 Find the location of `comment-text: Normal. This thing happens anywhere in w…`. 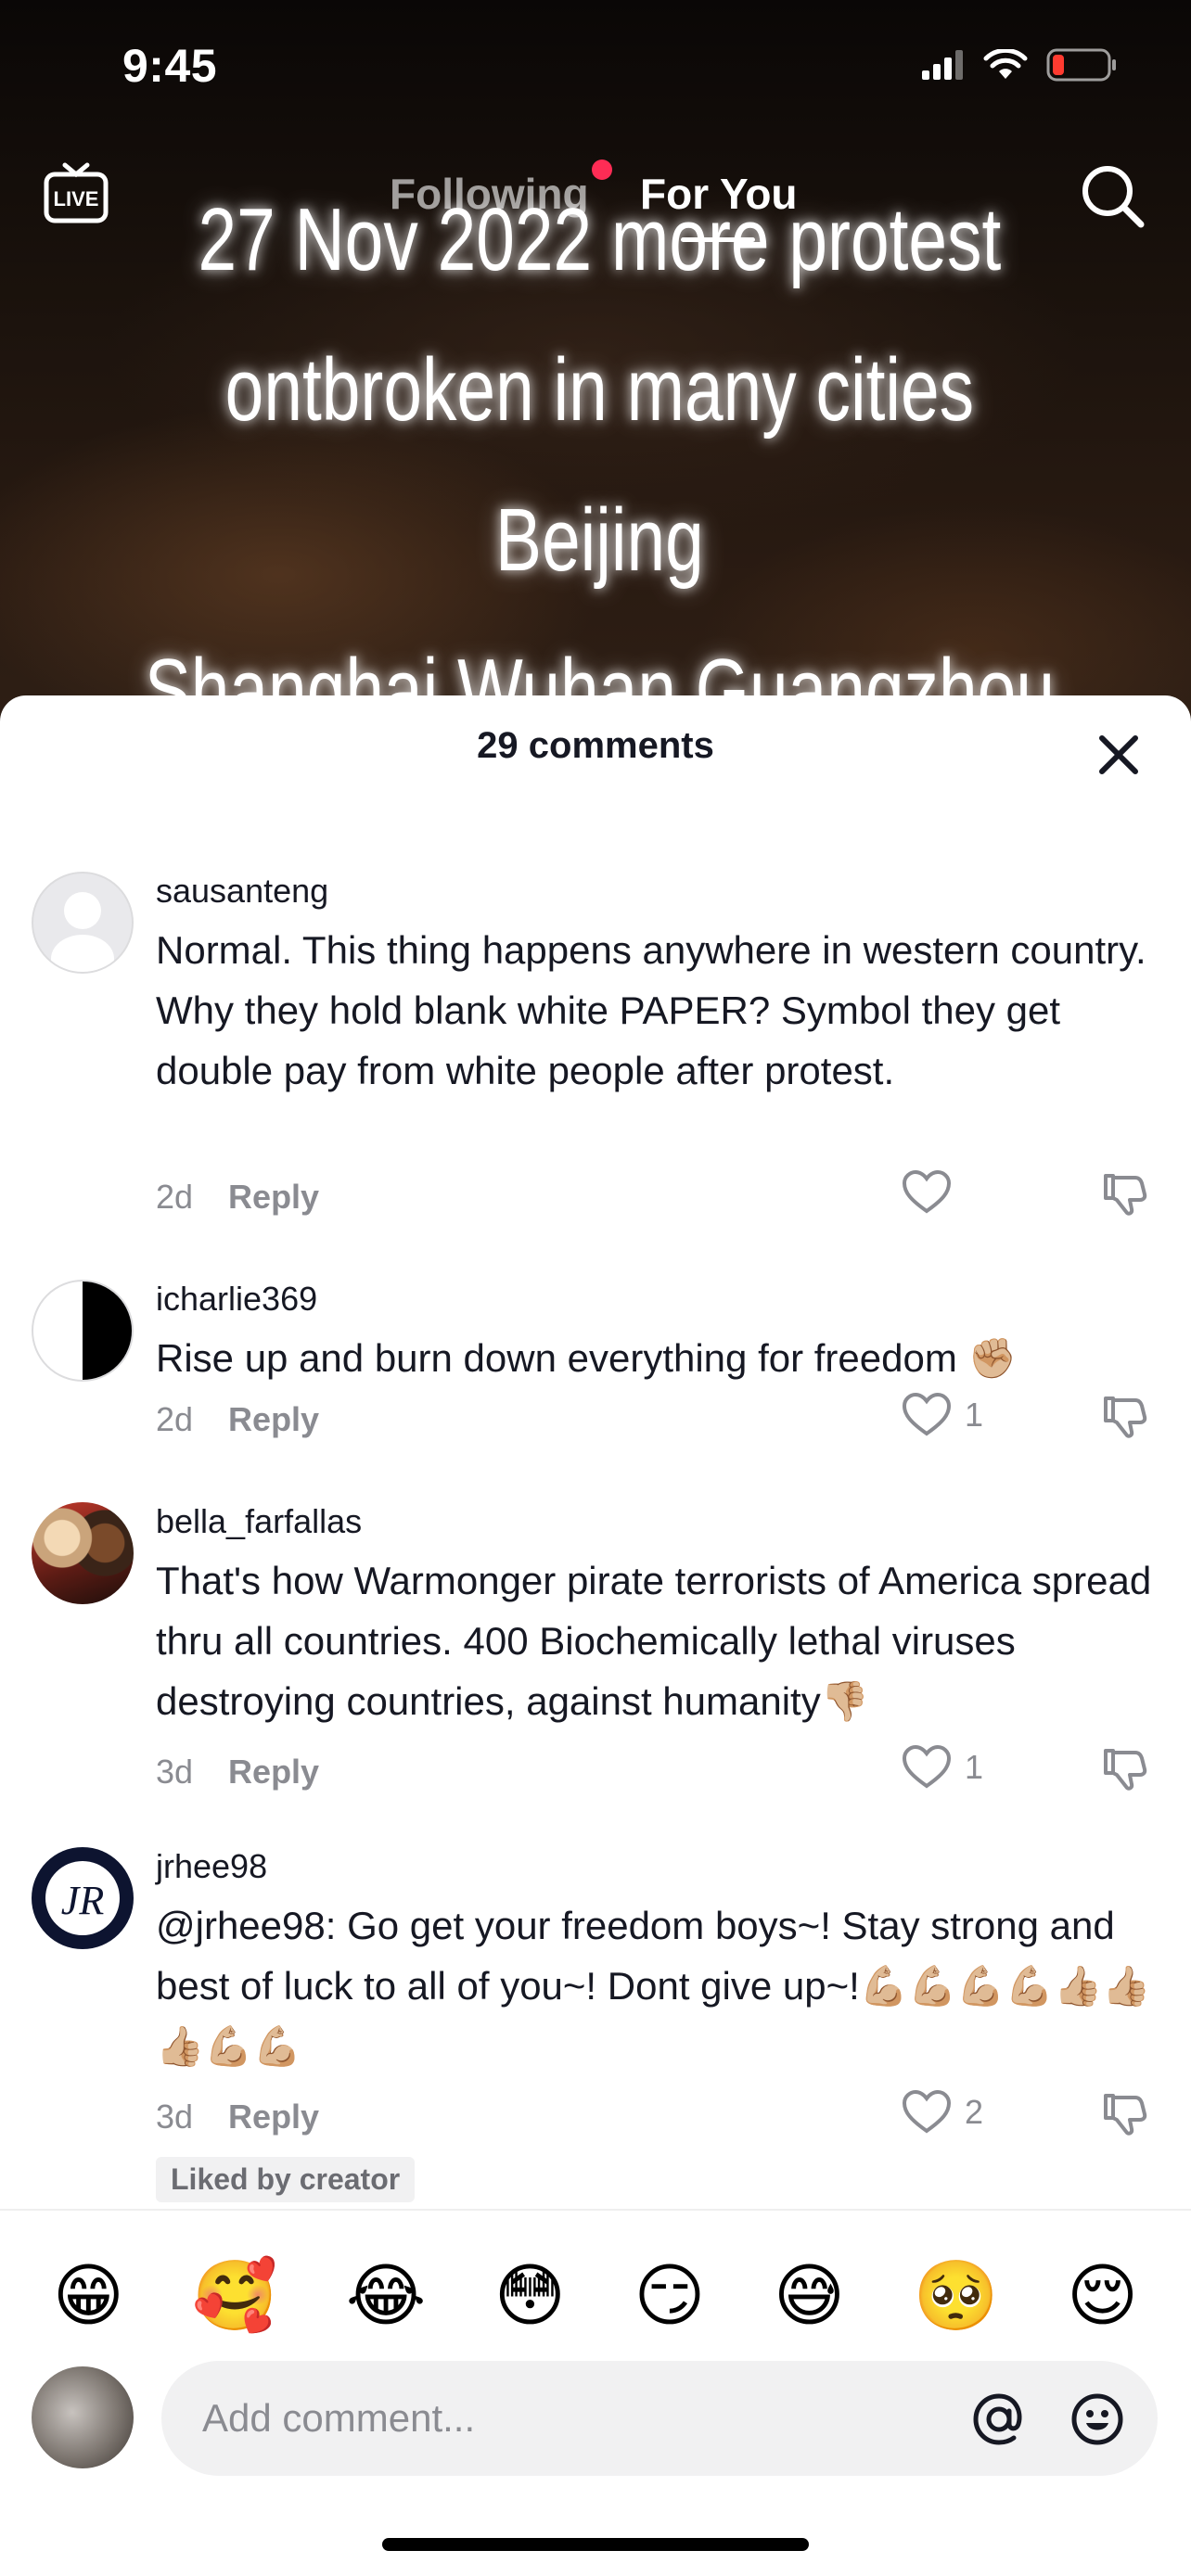

comment-text: Normal. This thing happens anywhere in w… is located at coordinates (651, 1010).